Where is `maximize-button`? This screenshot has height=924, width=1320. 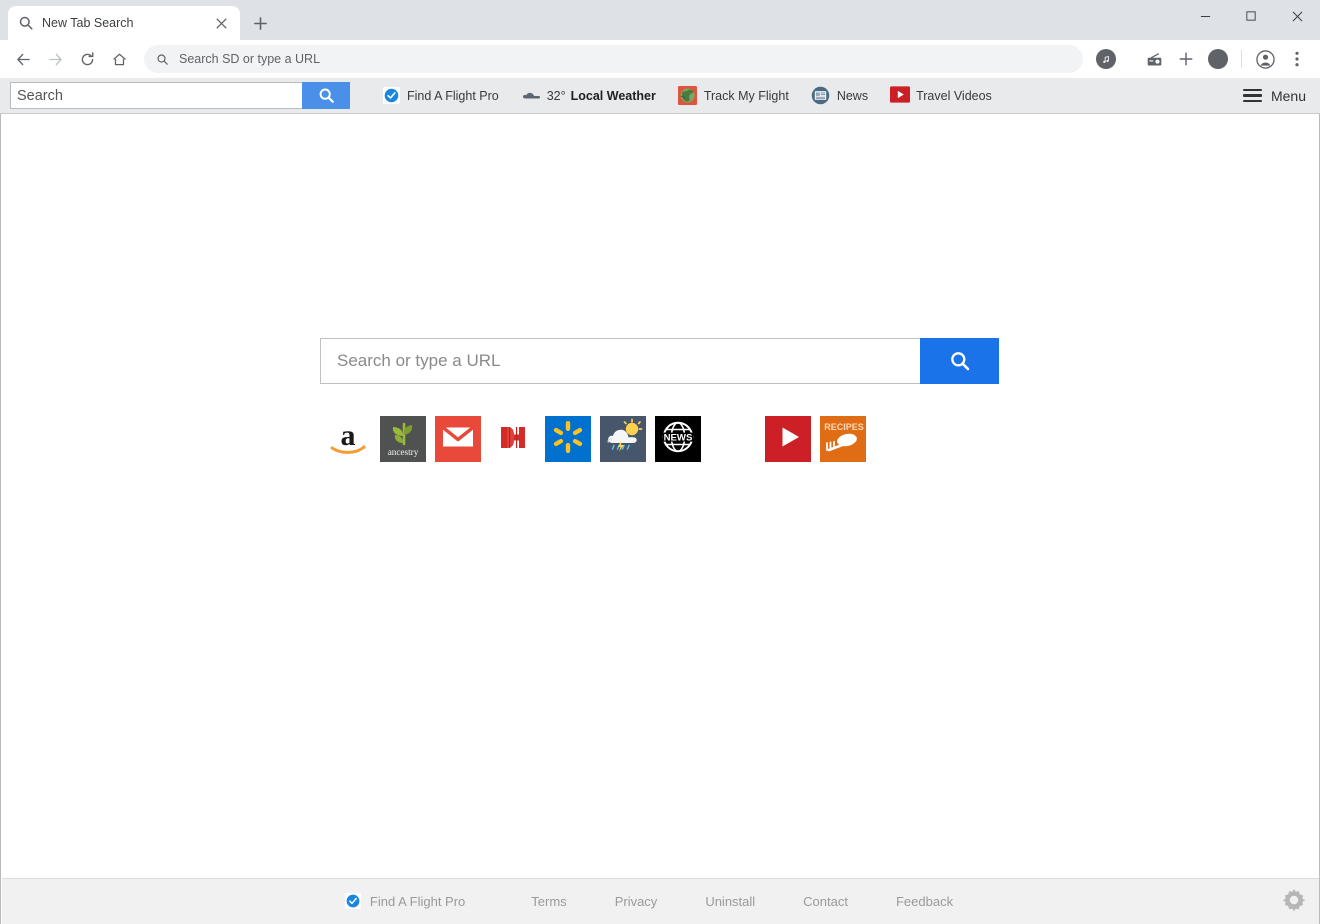
maximize-button is located at coordinates (1251, 16).